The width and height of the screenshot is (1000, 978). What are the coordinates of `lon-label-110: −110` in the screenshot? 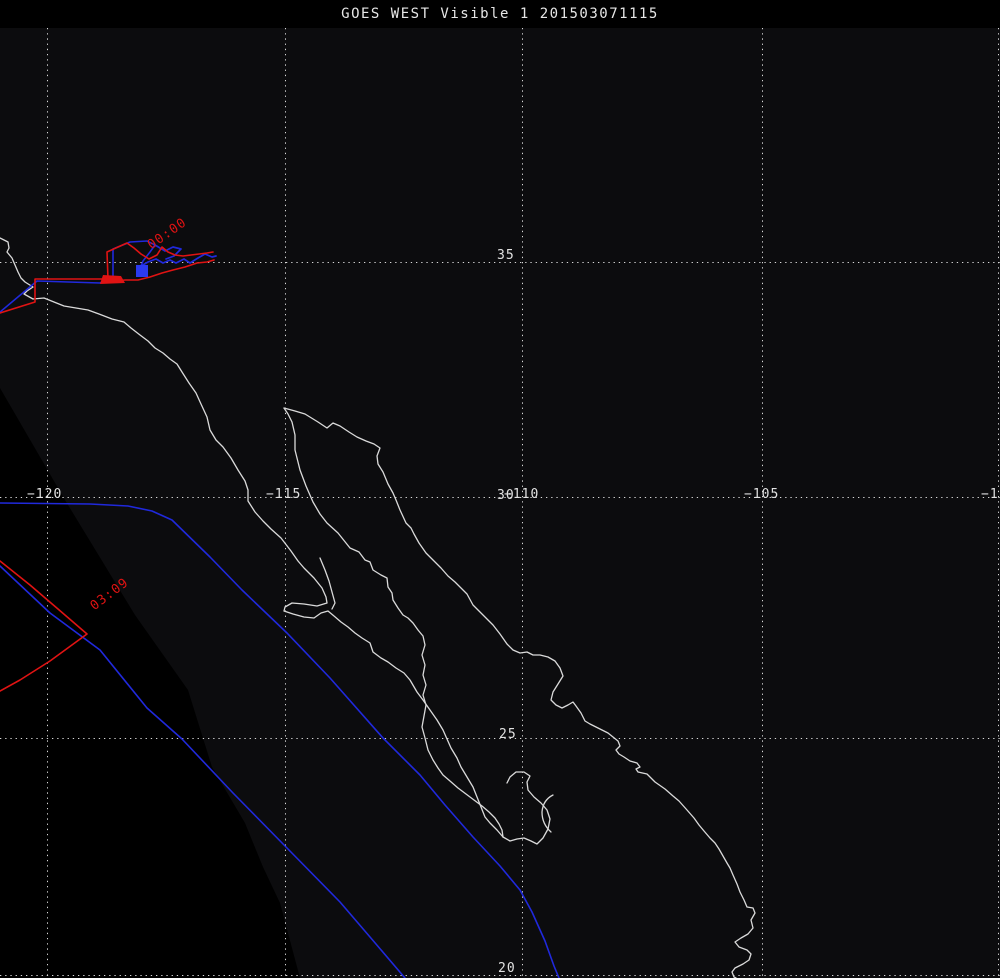 It's located at (522, 494).